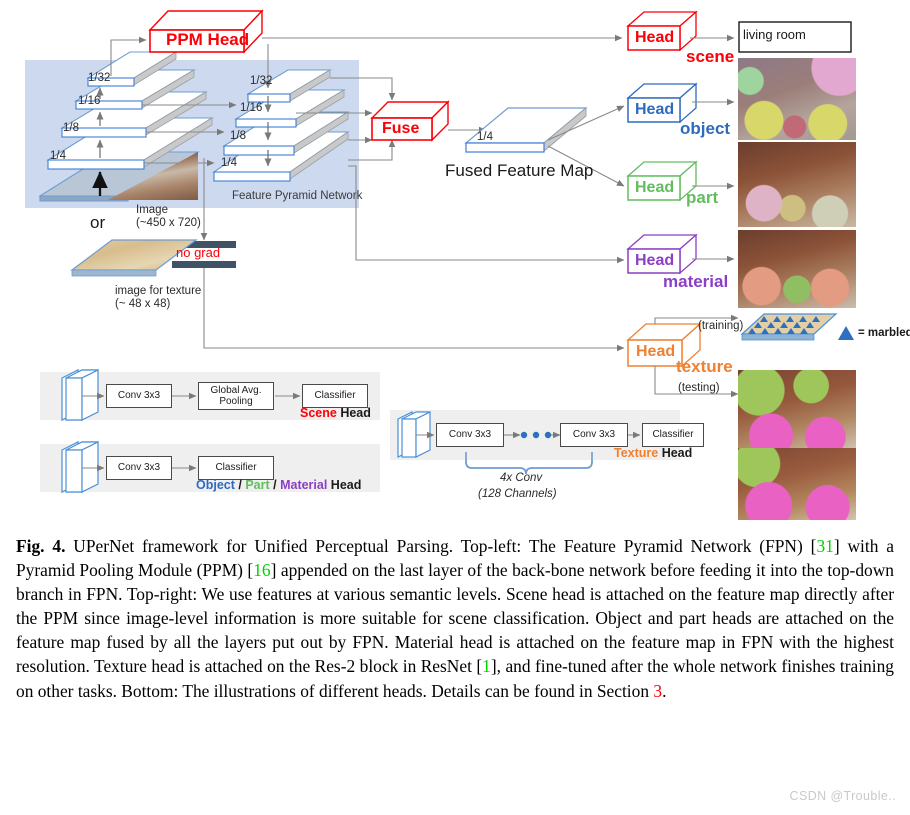  What do you see at coordinates (655, 37) in the screenshot?
I see `scene-head-label: Head` at bounding box center [655, 37].